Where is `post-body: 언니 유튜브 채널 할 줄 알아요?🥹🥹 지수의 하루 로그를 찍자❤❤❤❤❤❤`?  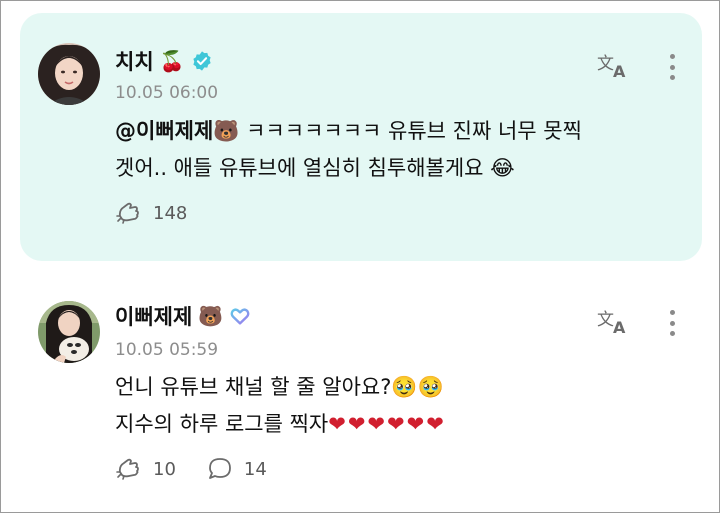
post-body: 언니 유튜브 채널 할 줄 알아요?🥹🥹 지수의 하루 로그를 찍자❤❤❤❤❤❤ is located at coordinates (395, 406).